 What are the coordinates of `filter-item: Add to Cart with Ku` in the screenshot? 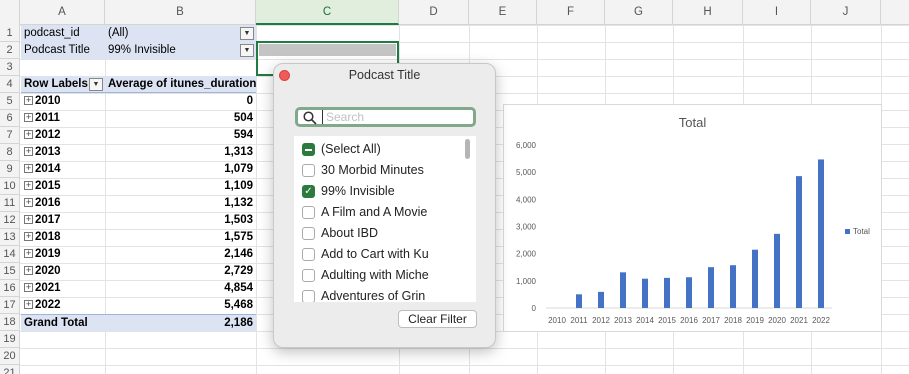 It's located at (365, 254).